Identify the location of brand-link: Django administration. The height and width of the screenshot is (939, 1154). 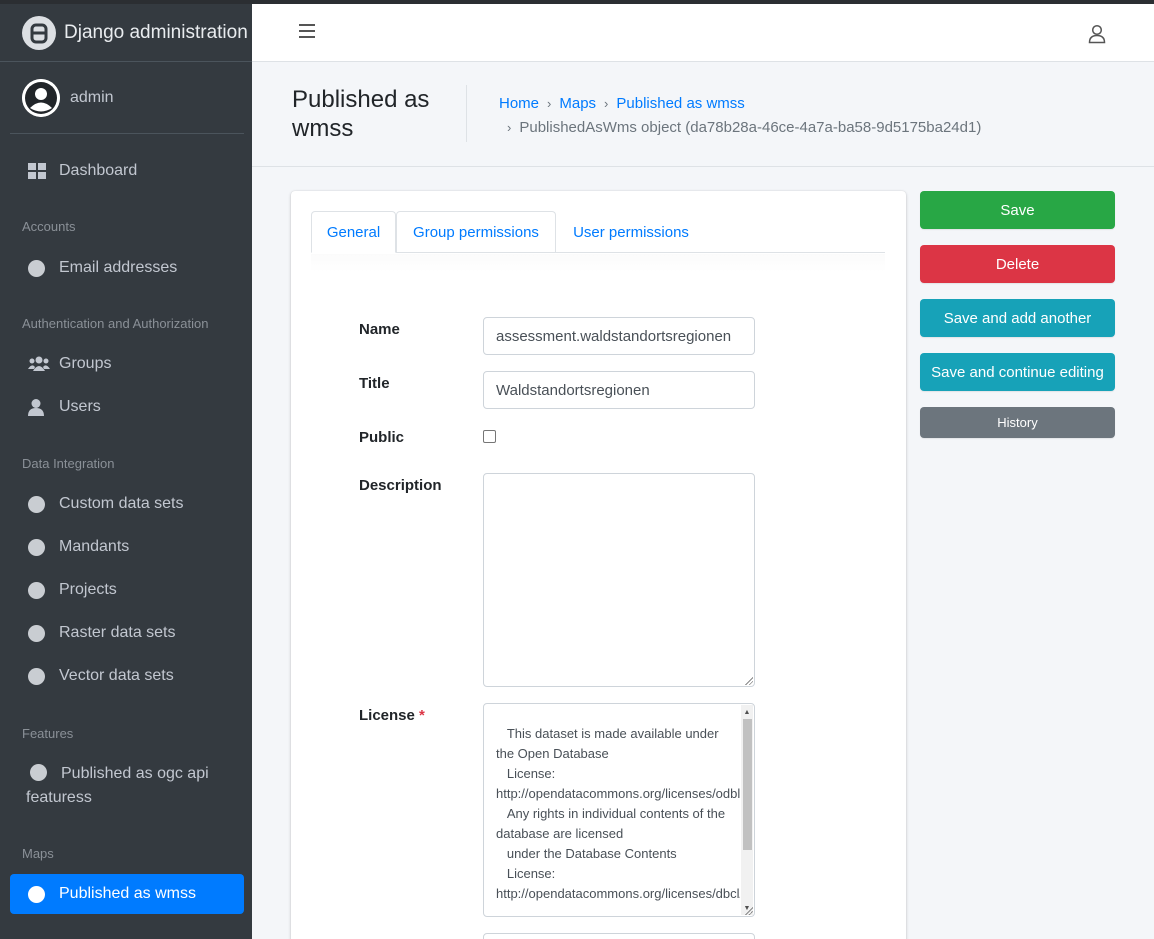
(126, 31).